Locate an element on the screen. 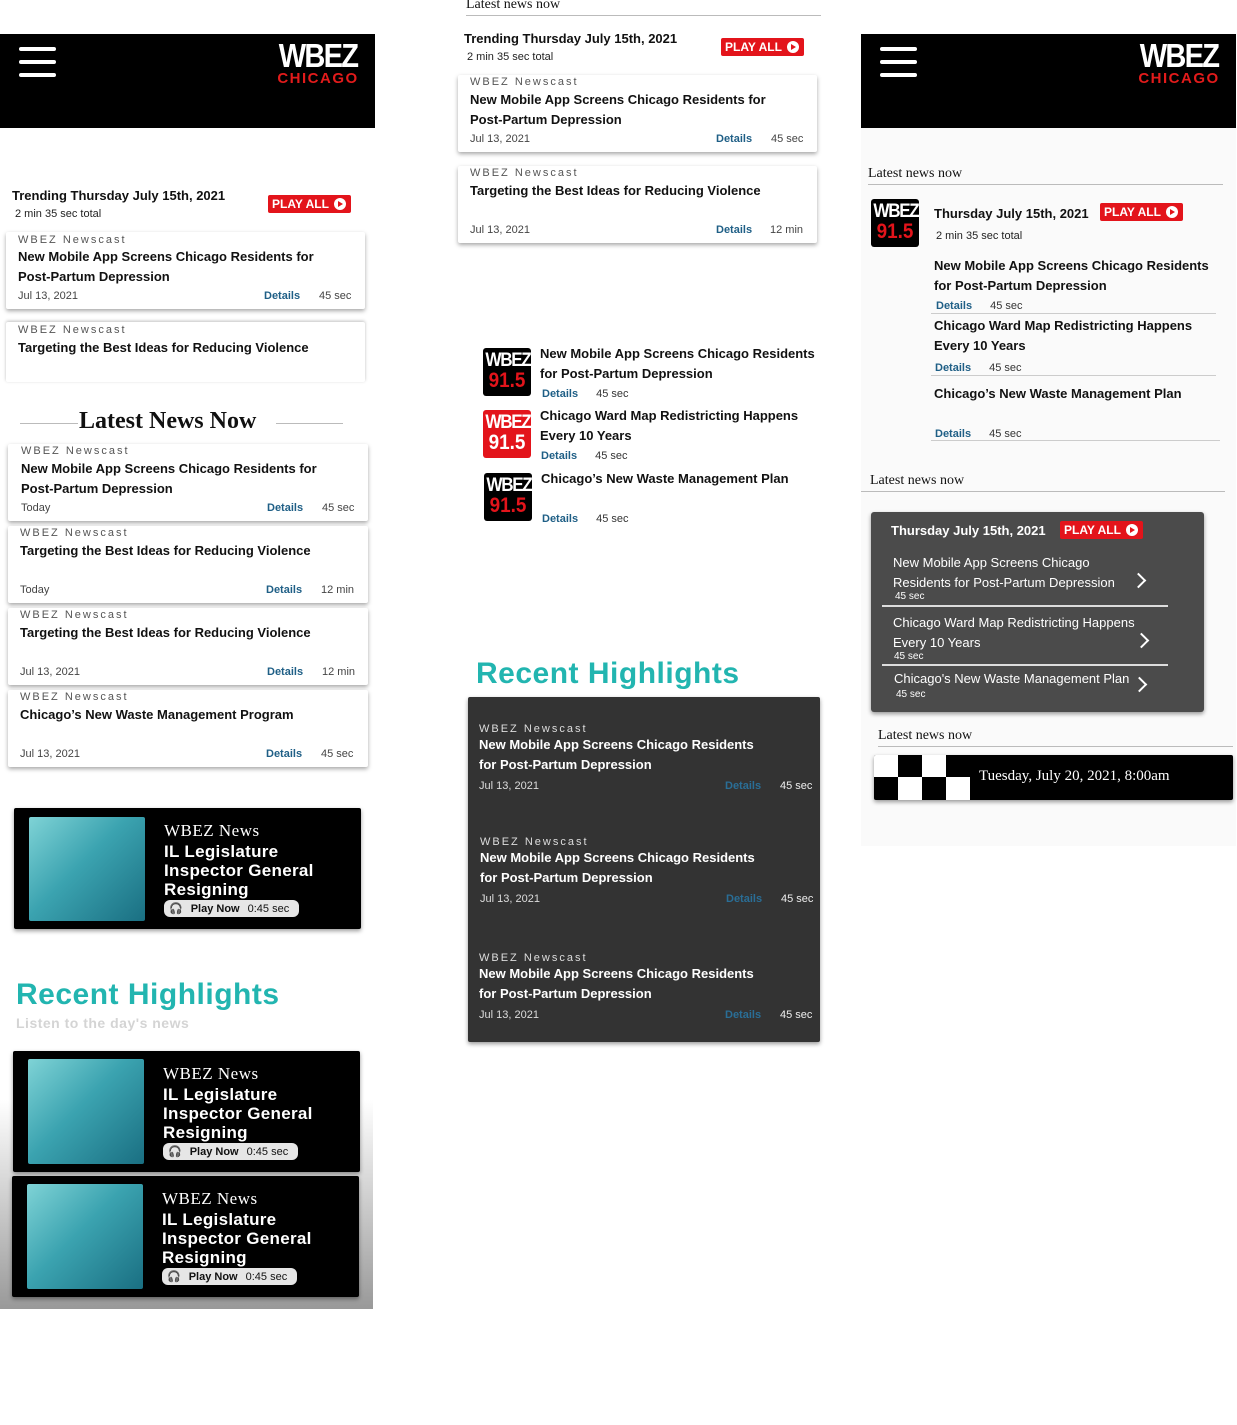  play-all-label: PLAY ALL is located at coordinates (300, 204).